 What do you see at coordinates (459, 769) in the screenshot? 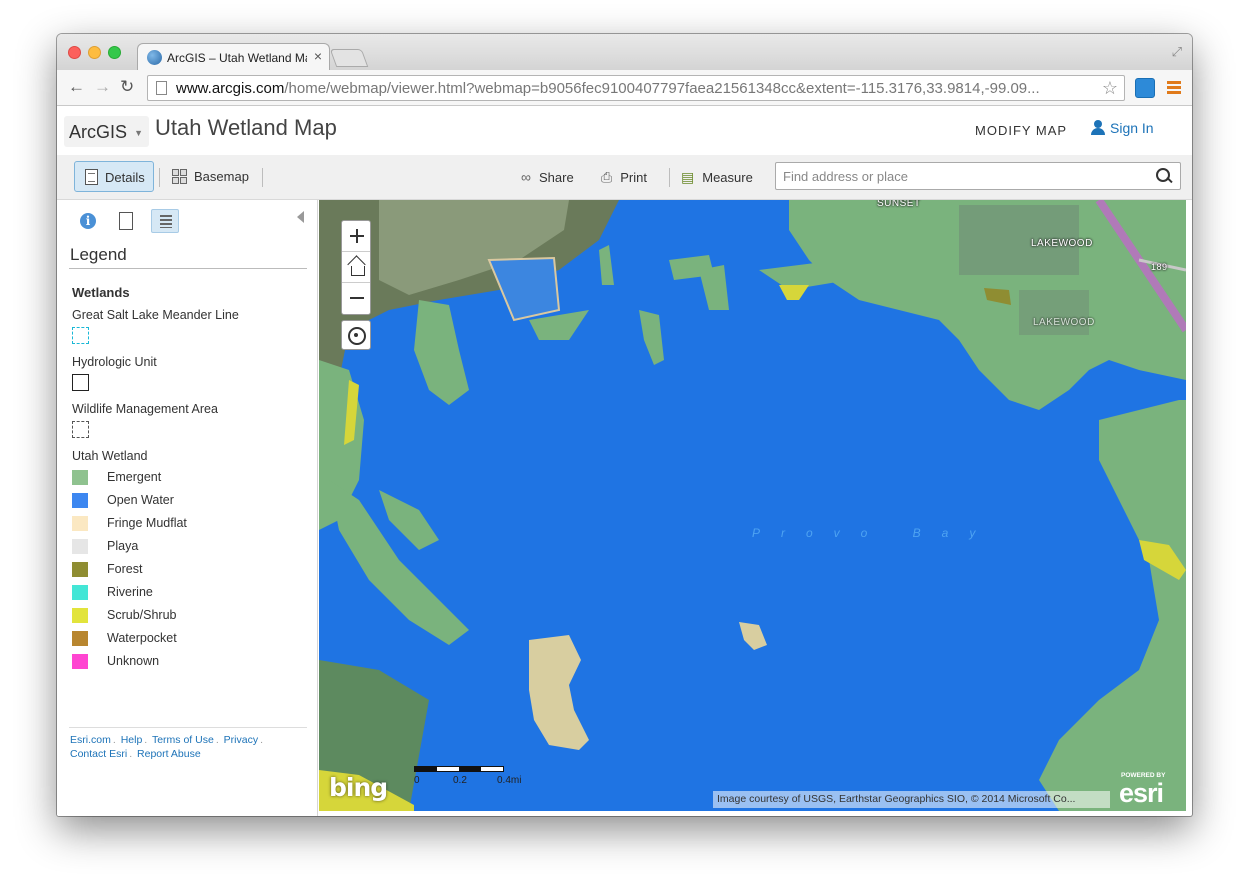
I see `scale-bar` at bounding box center [459, 769].